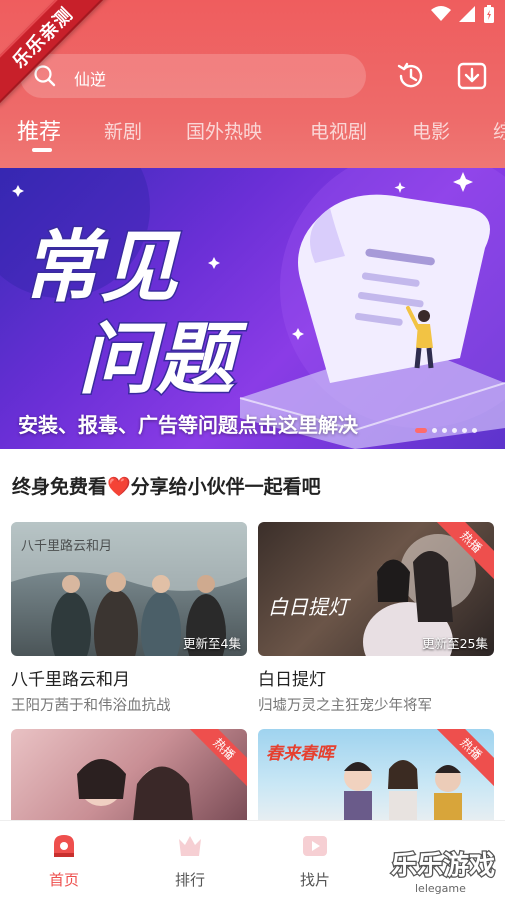  I want to click on carousel-dot-active, so click(421, 430).